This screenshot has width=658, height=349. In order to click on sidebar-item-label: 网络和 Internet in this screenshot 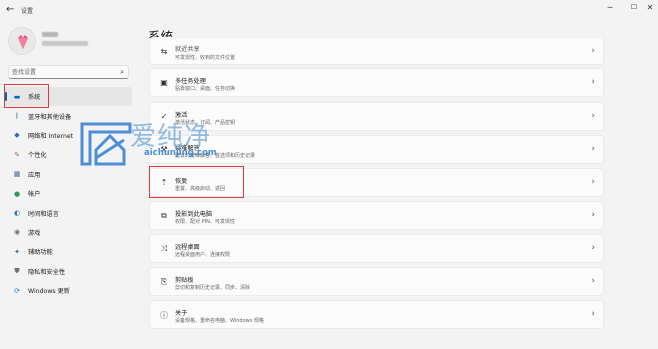, I will do `click(51, 136)`.